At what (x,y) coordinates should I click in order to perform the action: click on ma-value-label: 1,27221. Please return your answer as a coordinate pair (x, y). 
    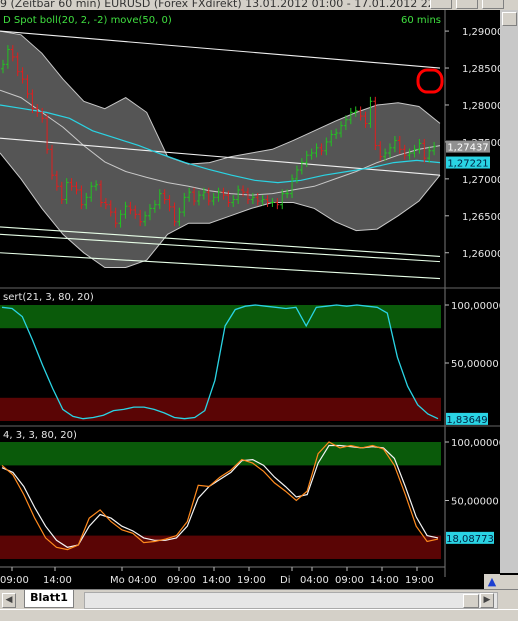
    Looking at the image, I should click on (467, 164).